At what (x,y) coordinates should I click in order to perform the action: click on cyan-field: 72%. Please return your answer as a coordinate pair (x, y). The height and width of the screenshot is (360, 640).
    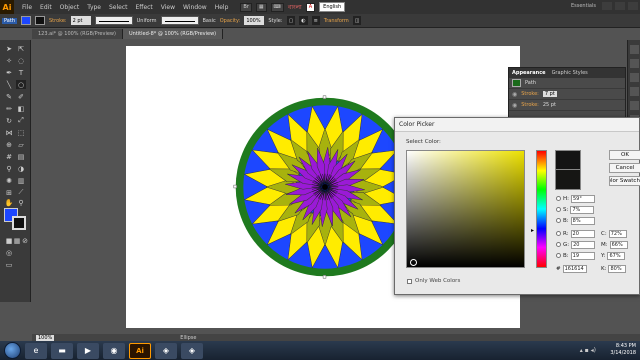
    Looking at the image, I should click on (617, 233).